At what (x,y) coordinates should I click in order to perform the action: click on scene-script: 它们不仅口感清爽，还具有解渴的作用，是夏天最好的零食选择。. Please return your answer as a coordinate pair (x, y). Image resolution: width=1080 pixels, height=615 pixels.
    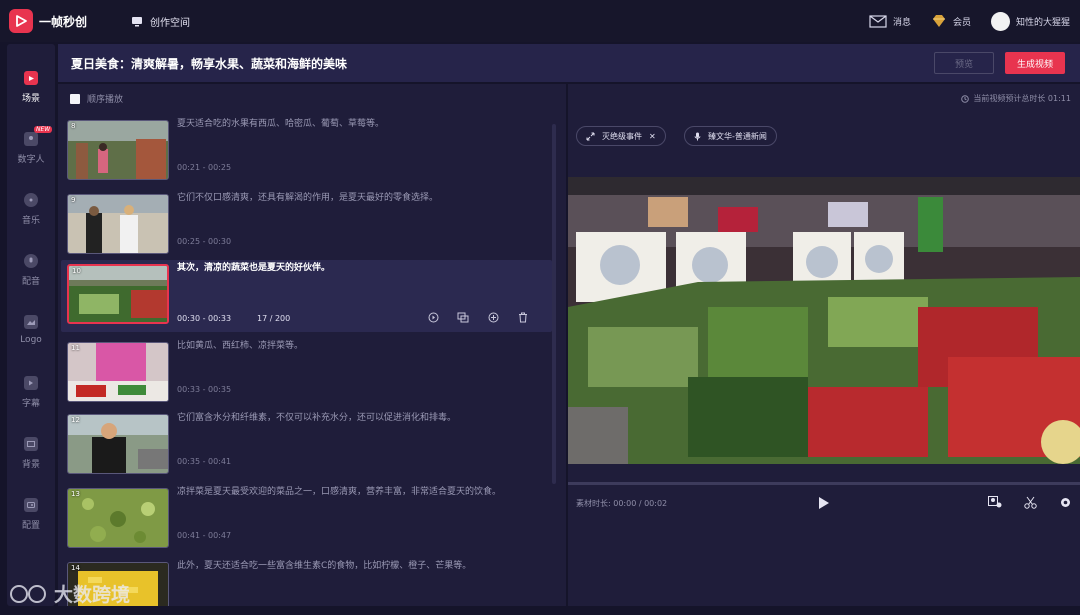
    Looking at the image, I should click on (357, 198).